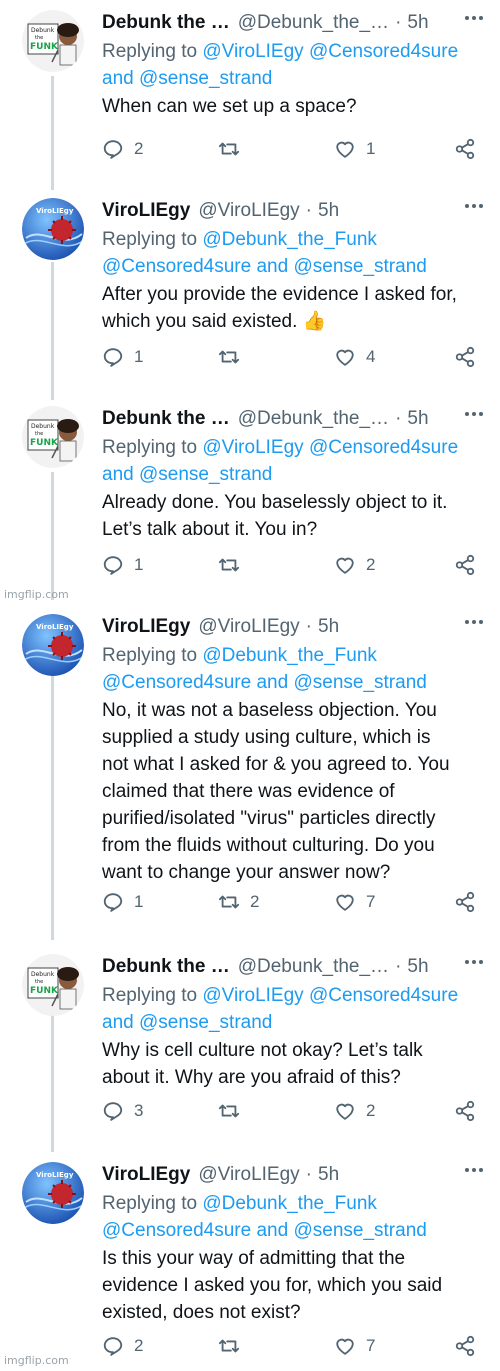  I want to click on like-count: 2, so click(371, 564).